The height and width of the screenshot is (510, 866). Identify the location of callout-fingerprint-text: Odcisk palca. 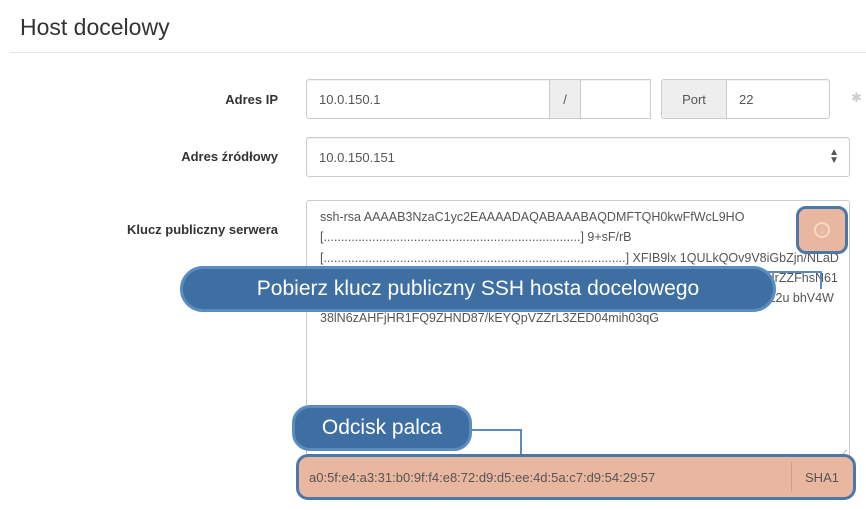
(382, 427).